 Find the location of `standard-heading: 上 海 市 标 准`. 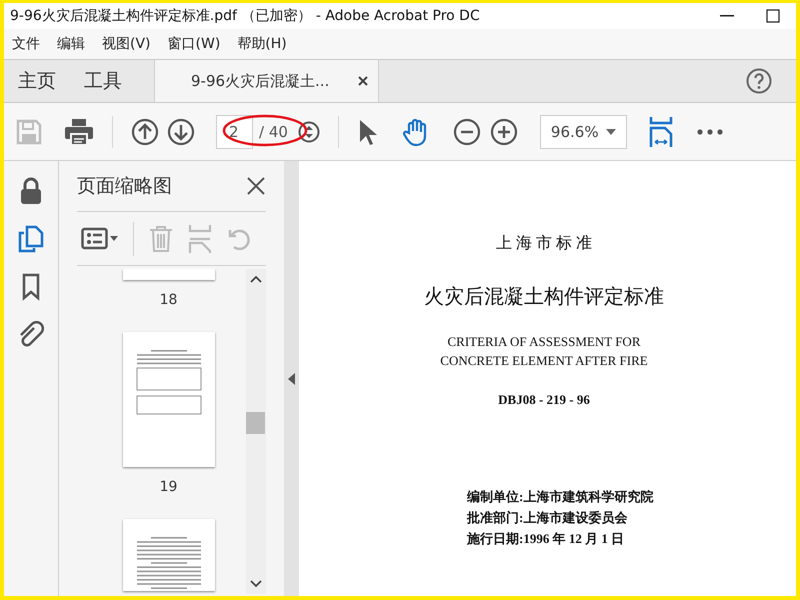

standard-heading: 上 海 市 标 准 is located at coordinates (544, 244).